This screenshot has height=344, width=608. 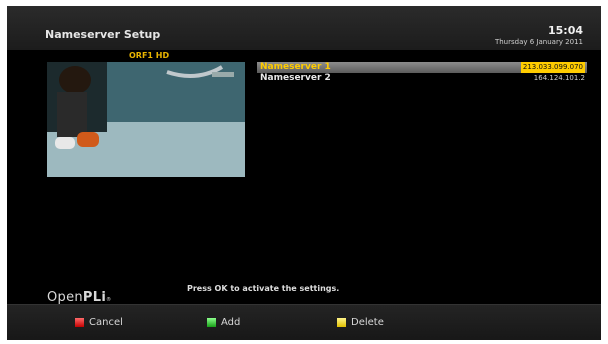 I want to click on cancel-button: Cancel, so click(x=99, y=322).